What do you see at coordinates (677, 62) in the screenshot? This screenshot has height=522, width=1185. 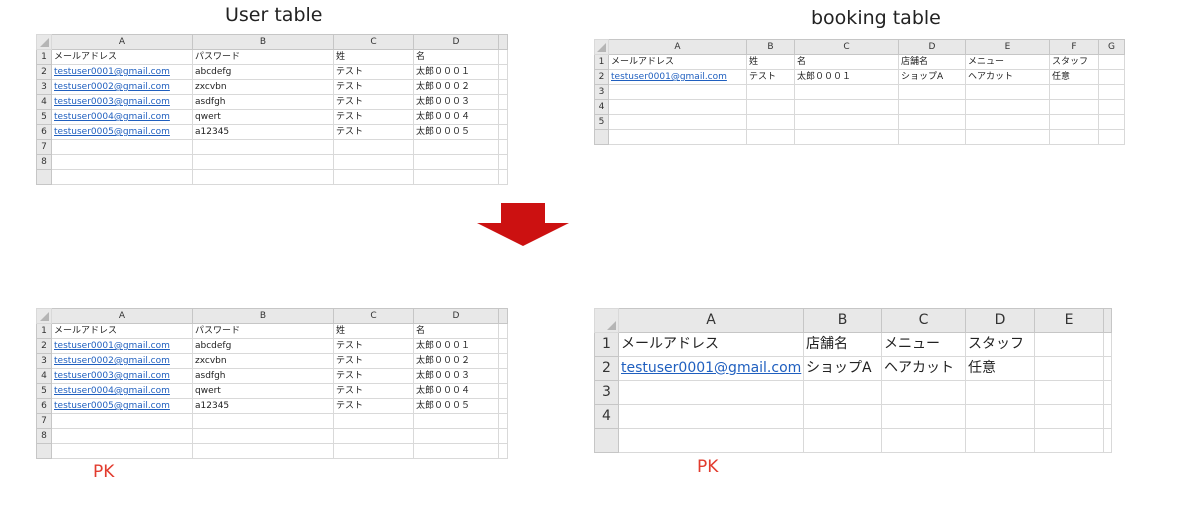 I see `header-cell: メールアドレス` at bounding box center [677, 62].